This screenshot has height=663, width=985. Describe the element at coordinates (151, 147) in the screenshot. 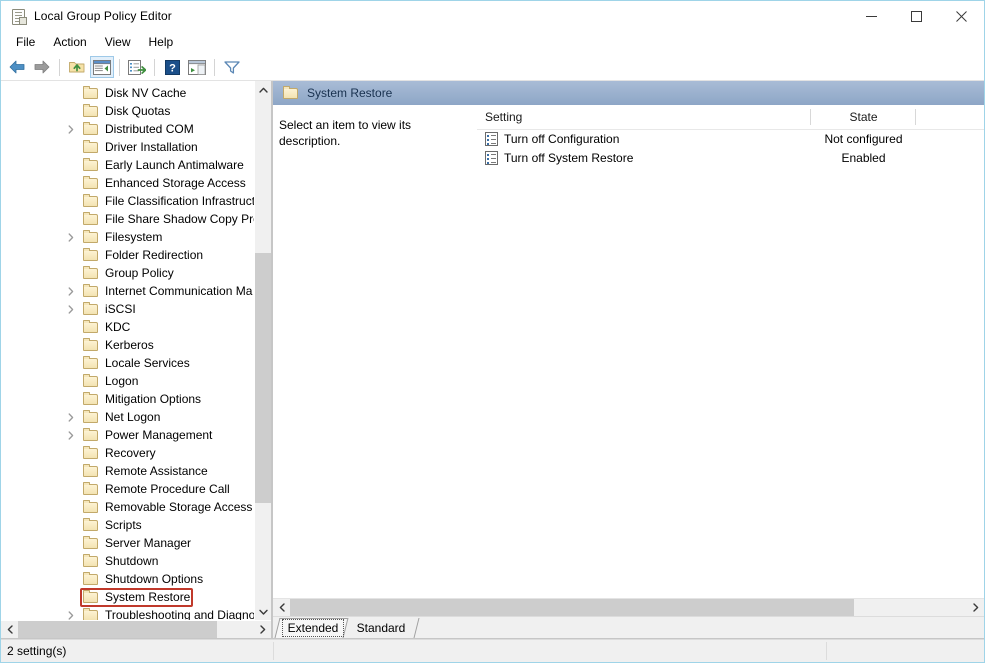

I see `tree-item-label: Driver Installation` at that location.